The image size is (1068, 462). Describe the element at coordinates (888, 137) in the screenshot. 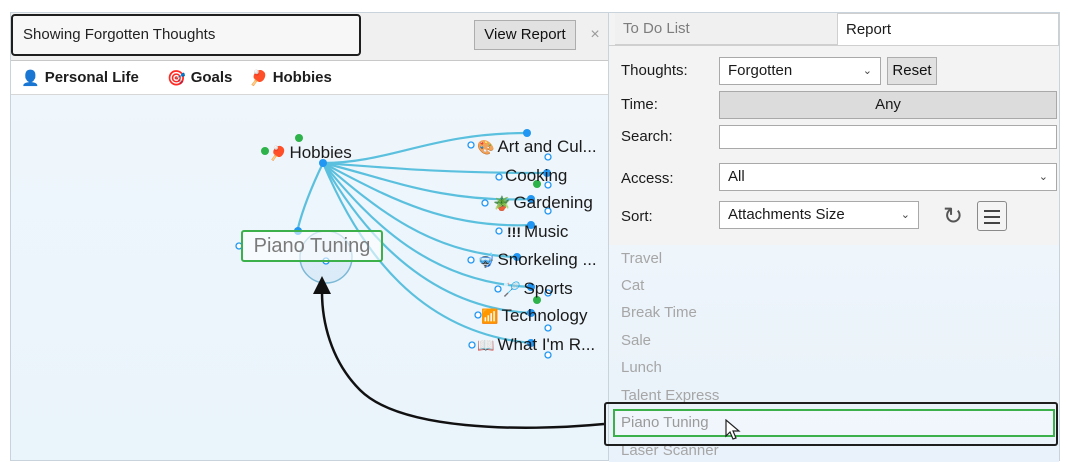

I see `search-input` at that location.